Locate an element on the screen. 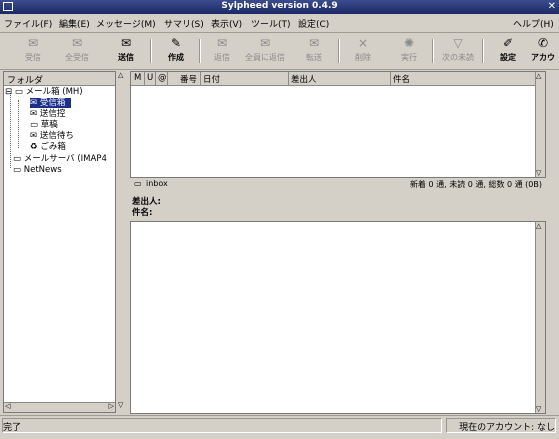  current-account: 現在のアカウント: なし is located at coordinates (507, 426).